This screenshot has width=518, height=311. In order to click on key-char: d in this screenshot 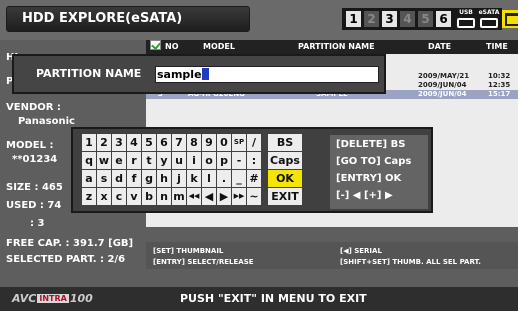, I will do `click(119, 178)`.